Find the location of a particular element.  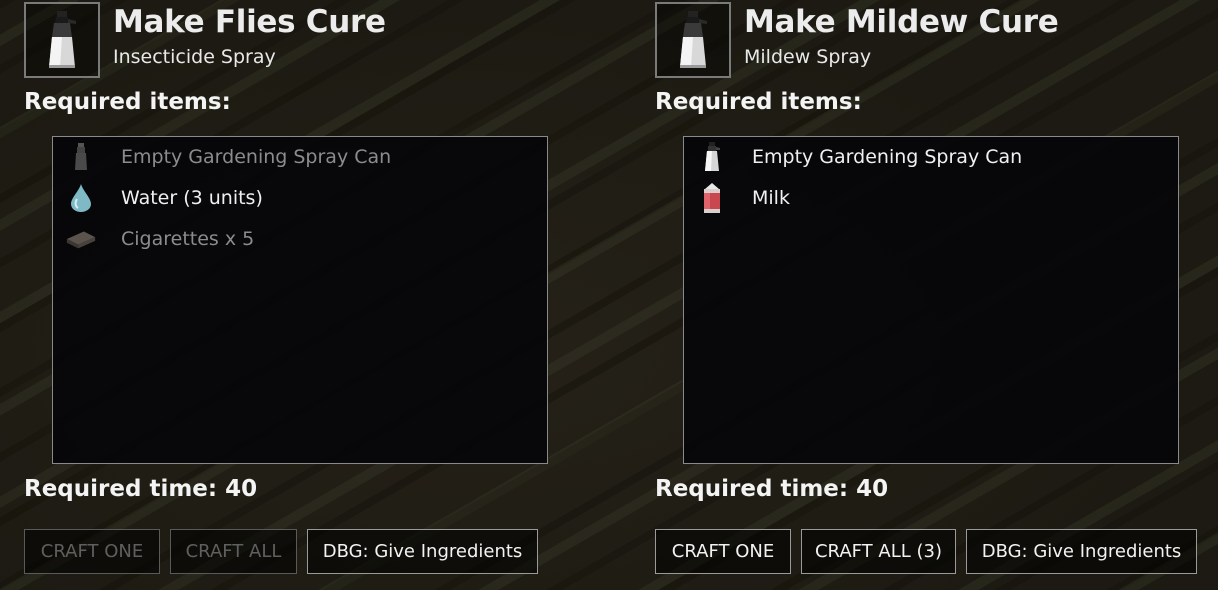

list-item: Water (3 units) is located at coordinates (164, 198).